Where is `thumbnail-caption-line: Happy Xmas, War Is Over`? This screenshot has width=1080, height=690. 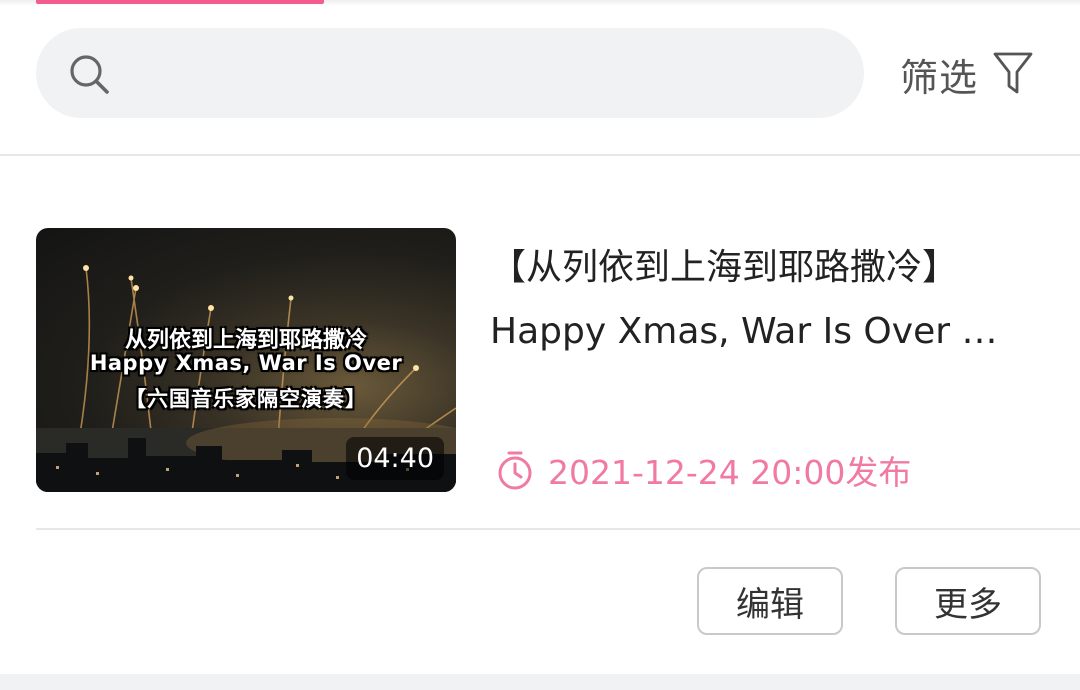 thumbnail-caption-line: Happy Xmas, War Is Over is located at coordinates (246, 363).